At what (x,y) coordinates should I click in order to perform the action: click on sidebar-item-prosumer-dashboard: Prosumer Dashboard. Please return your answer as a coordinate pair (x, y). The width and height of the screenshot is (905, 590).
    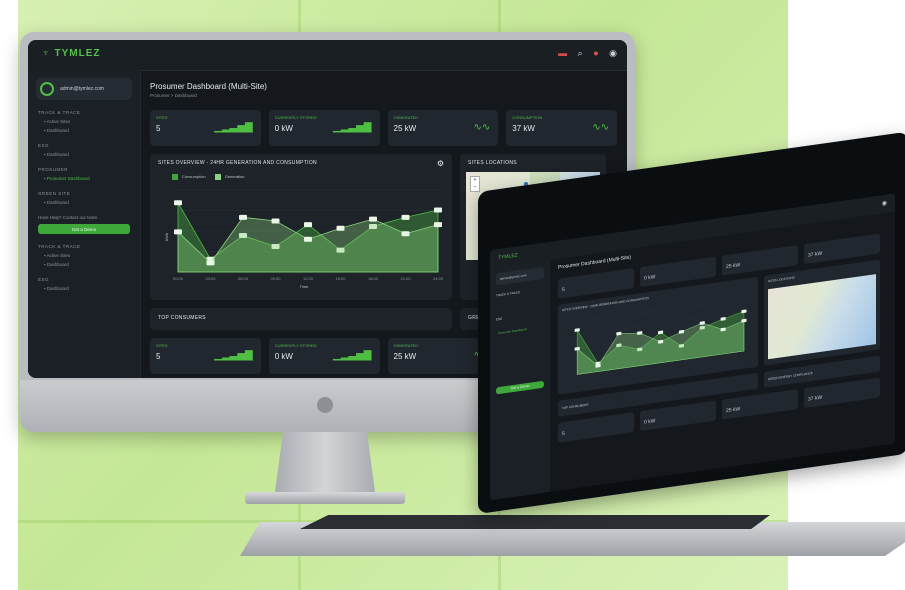
    Looking at the image, I should click on (512, 331).